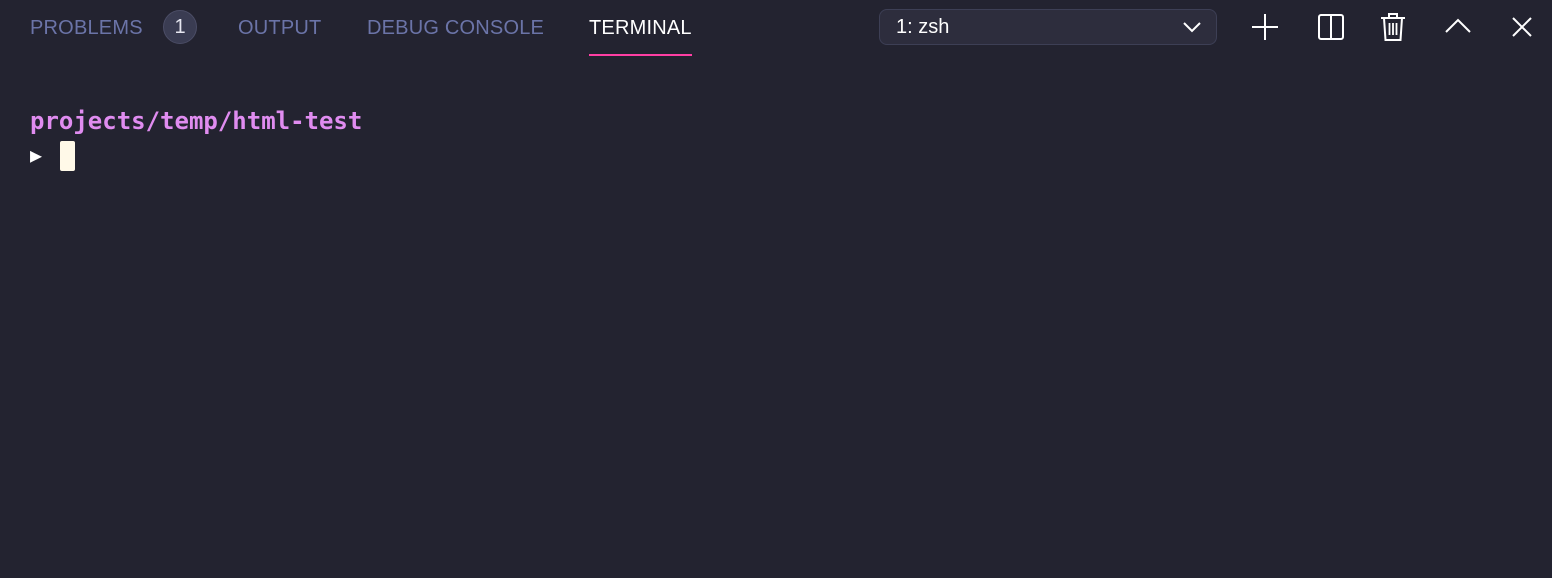 Image resolution: width=1552 pixels, height=578 pixels. I want to click on tab-output-label: OUTPUT, so click(280, 28).